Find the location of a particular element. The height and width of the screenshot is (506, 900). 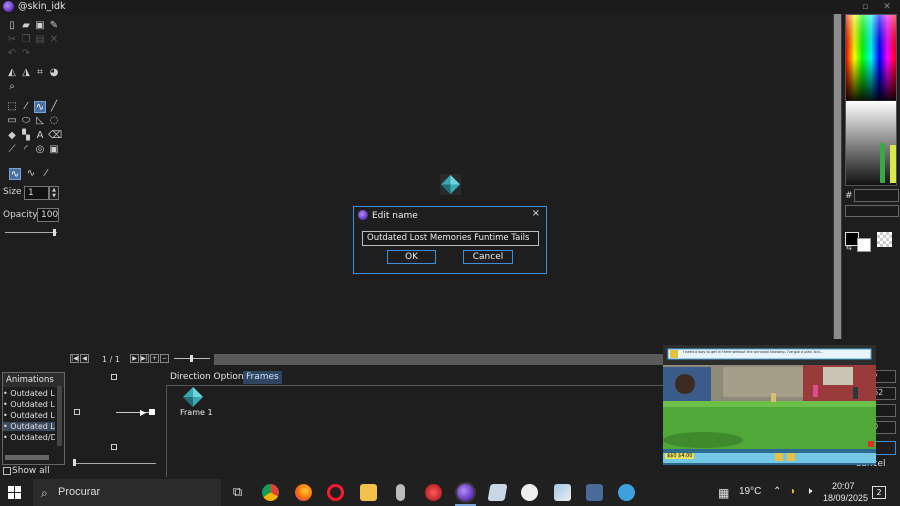

target-icon: ◎ is located at coordinates (40, 150).